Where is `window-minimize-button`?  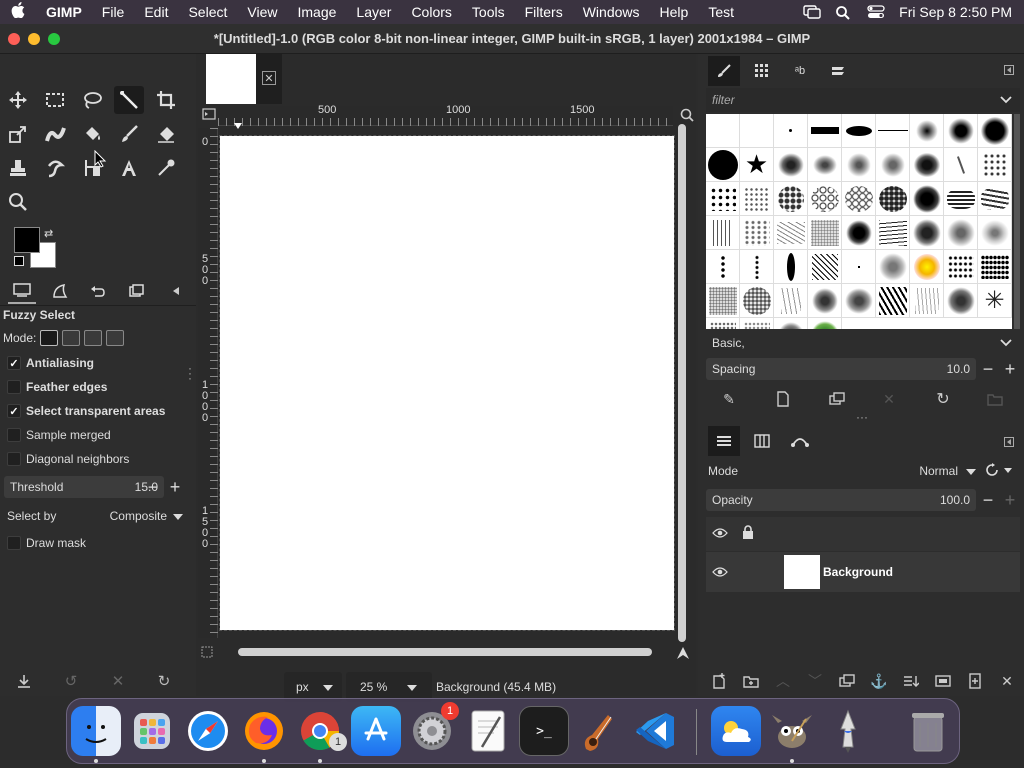 window-minimize-button is located at coordinates (34, 38).